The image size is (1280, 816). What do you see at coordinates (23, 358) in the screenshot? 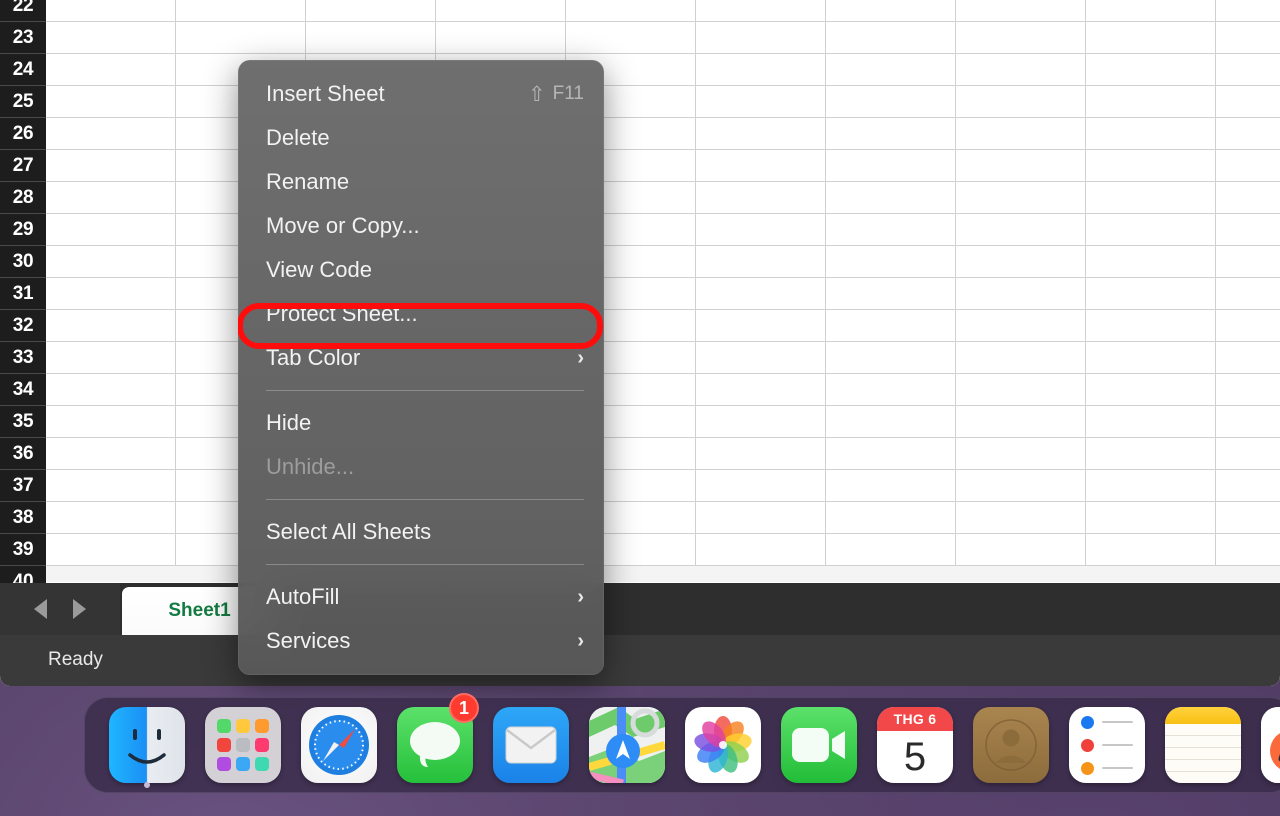
I see `row-header-cell: 33` at bounding box center [23, 358].